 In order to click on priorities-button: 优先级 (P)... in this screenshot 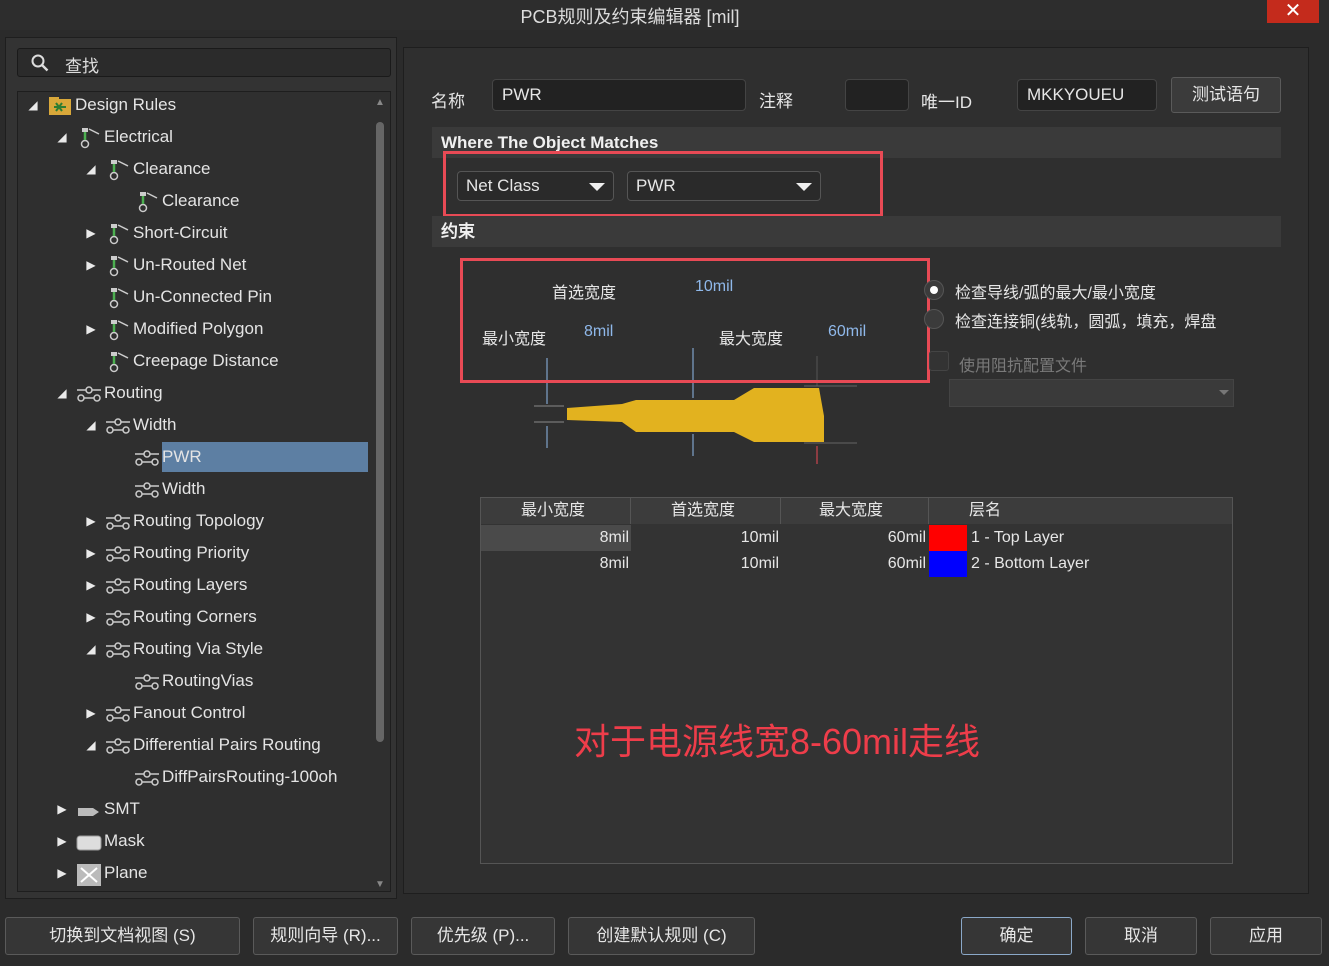, I will do `click(483, 936)`.